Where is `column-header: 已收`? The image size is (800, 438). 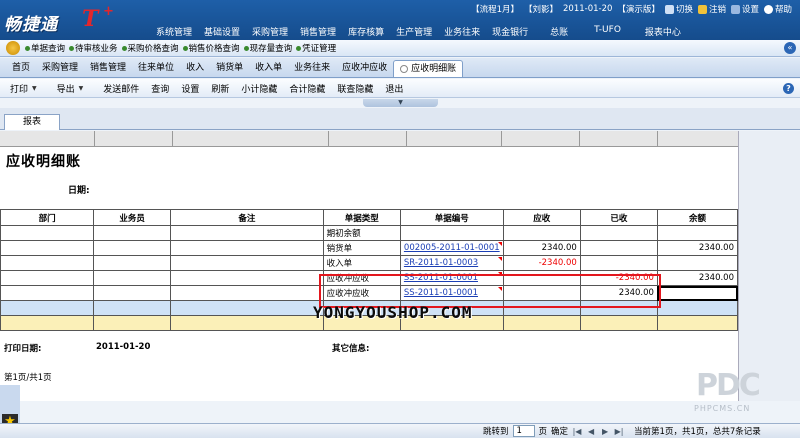 column-header: 已收 is located at coordinates (618, 217).